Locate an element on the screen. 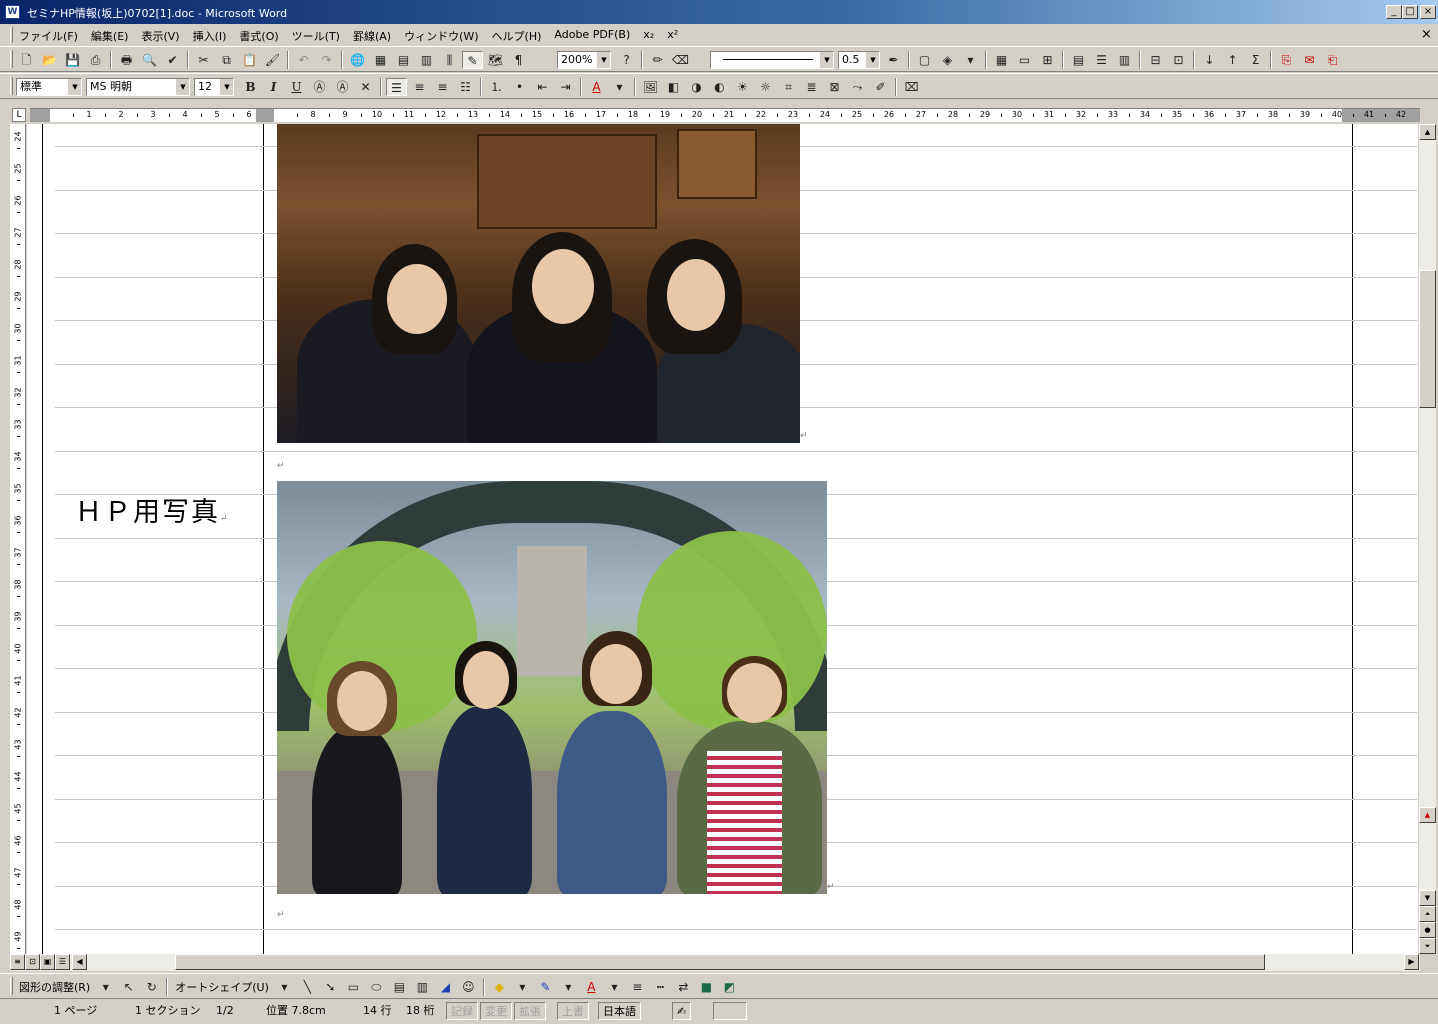  line-weight-combo: 0.5 ▼ is located at coordinates (859, 60).